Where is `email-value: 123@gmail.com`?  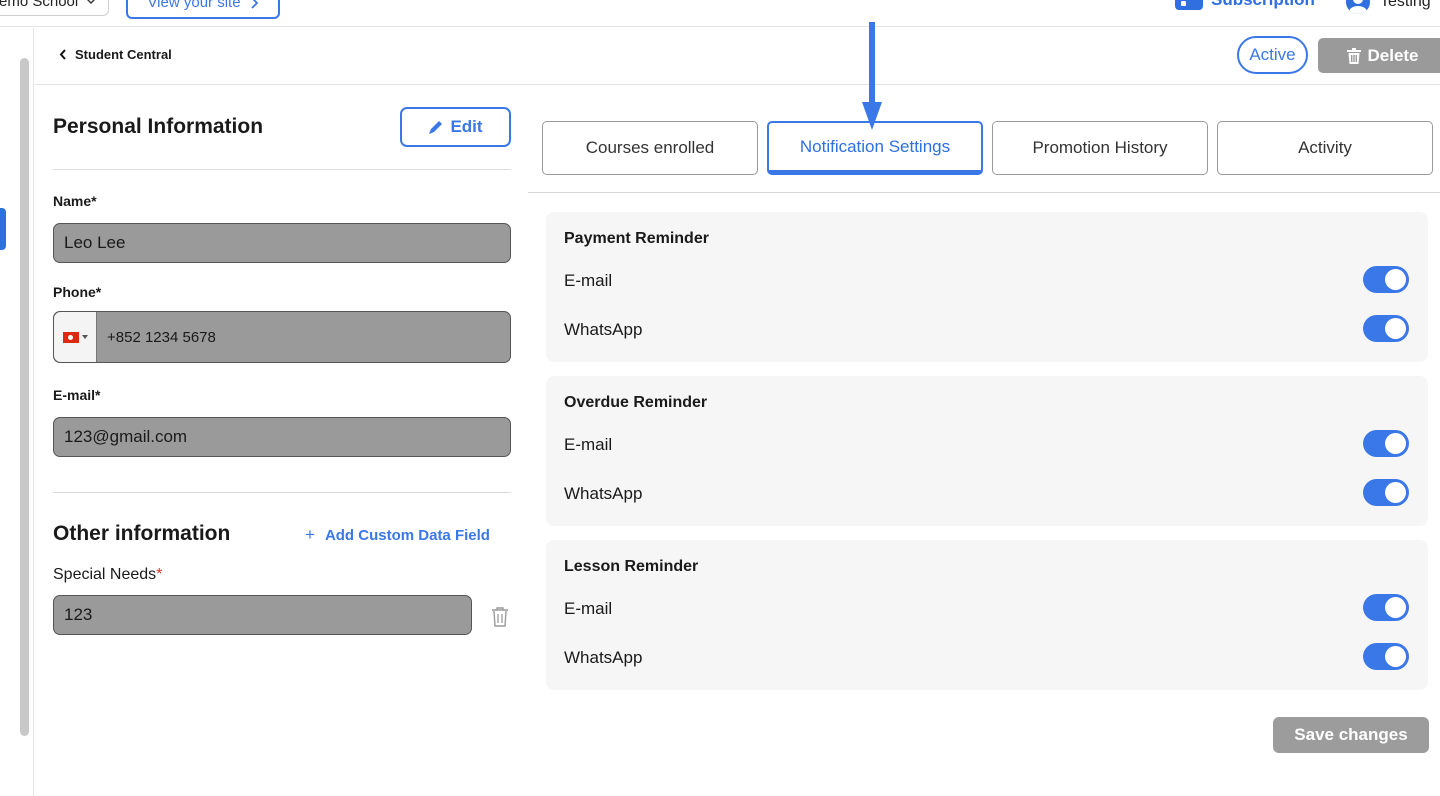 email-value: 123@gmail.com is located at coordinates (126, 436).